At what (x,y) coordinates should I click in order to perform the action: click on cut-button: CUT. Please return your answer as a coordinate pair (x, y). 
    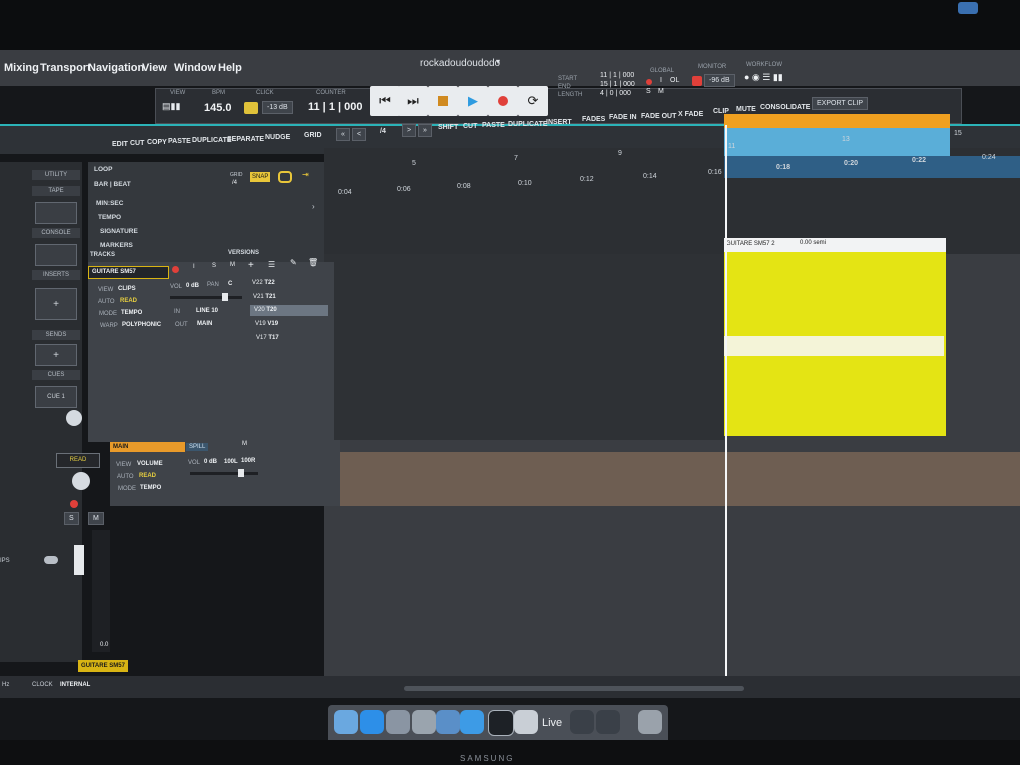
    Looking at the image, I should click on (137, 143).